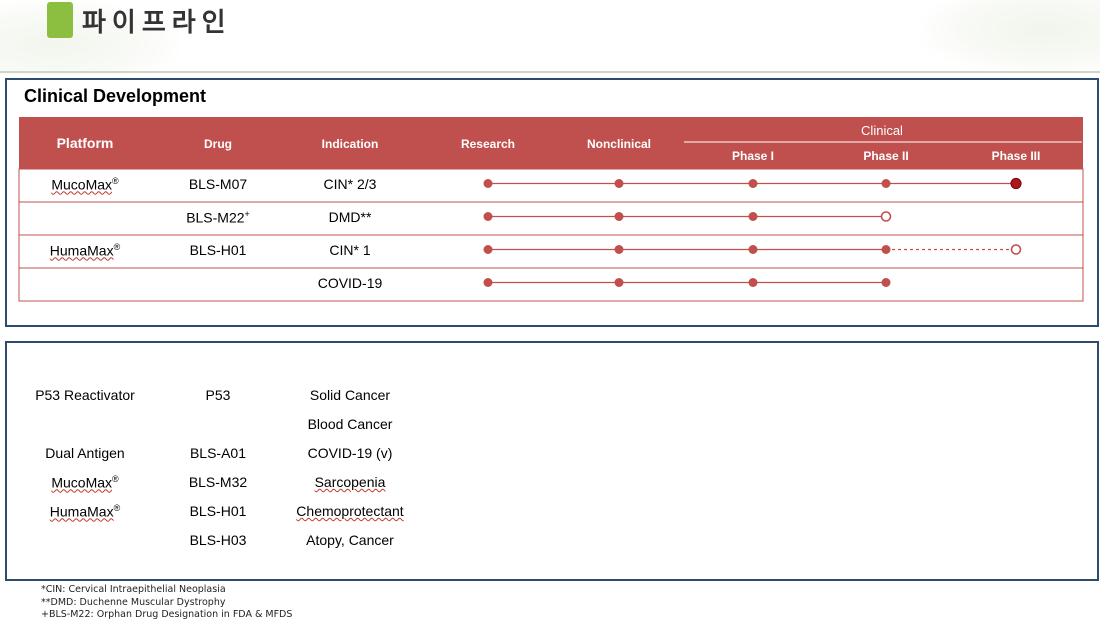 Image resolution: width=1100 pixels, height=622 pixels. I want to click on clinical-row-indication: COVID-19, so click(350, 283).